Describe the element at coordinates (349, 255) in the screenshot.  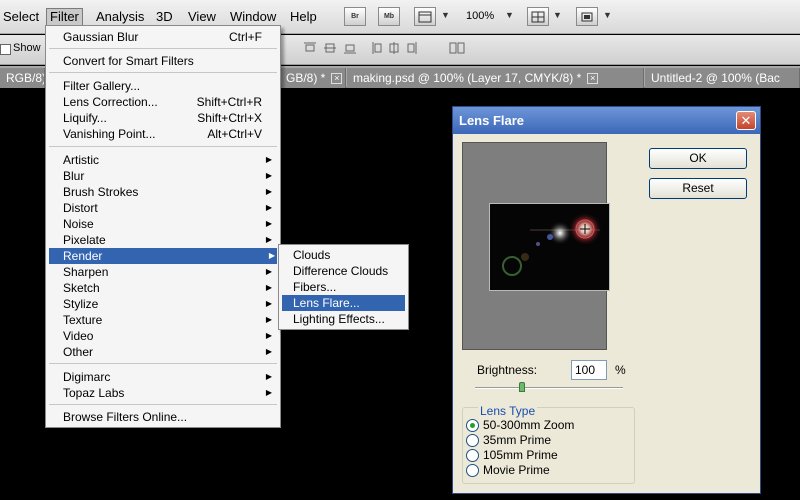
I see `menu-item-clouds: Clouds` at that location.